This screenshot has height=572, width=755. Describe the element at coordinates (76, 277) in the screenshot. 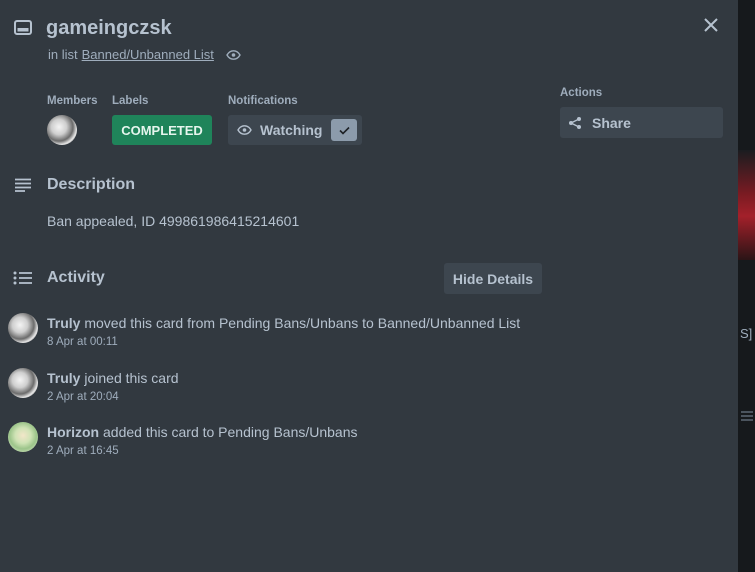

I see `activity-title: Activity` at that location.